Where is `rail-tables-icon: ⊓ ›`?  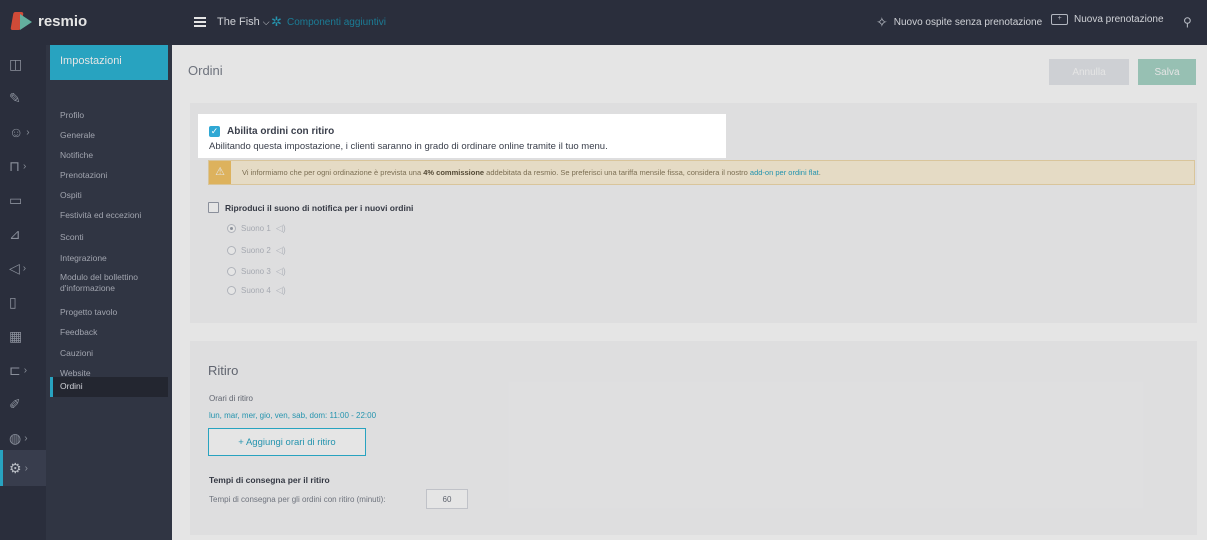
rail-tables-icon: ⊓ › is located at coordinates (23, 166).